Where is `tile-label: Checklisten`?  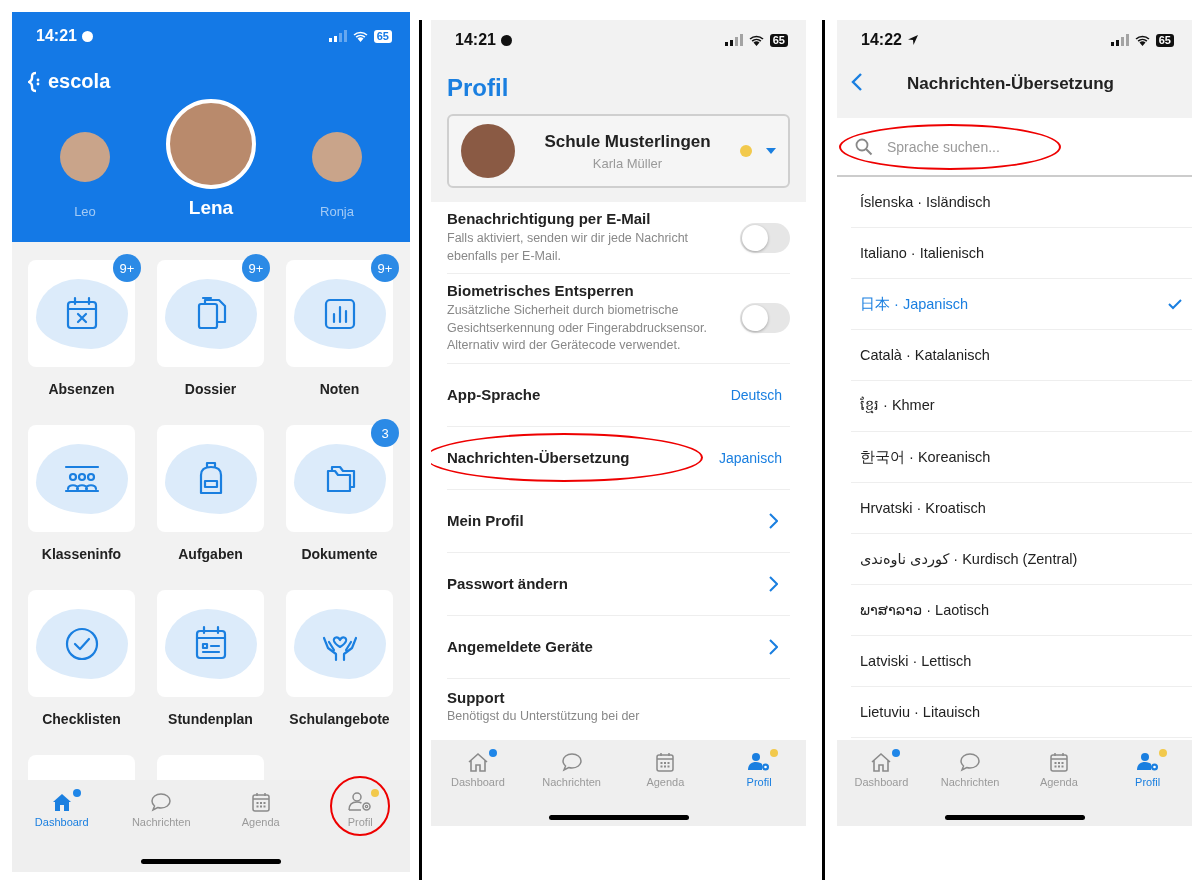 tile-label: Checklisten is located at coordinates (81, 719).